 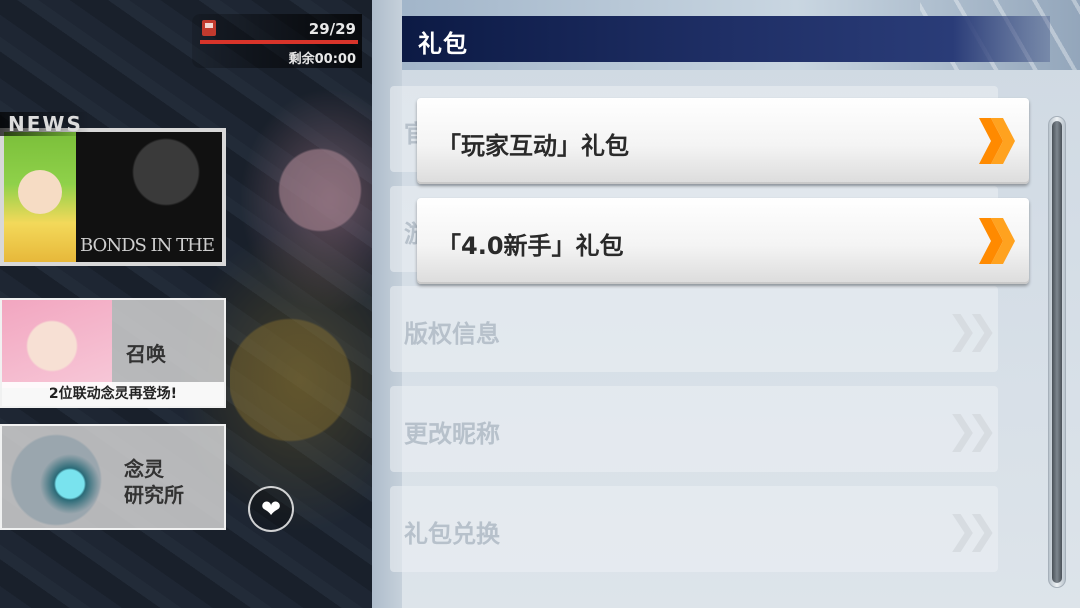 I want to click on stamina-timer: 剩余00:00, so click(x=322, y=59).